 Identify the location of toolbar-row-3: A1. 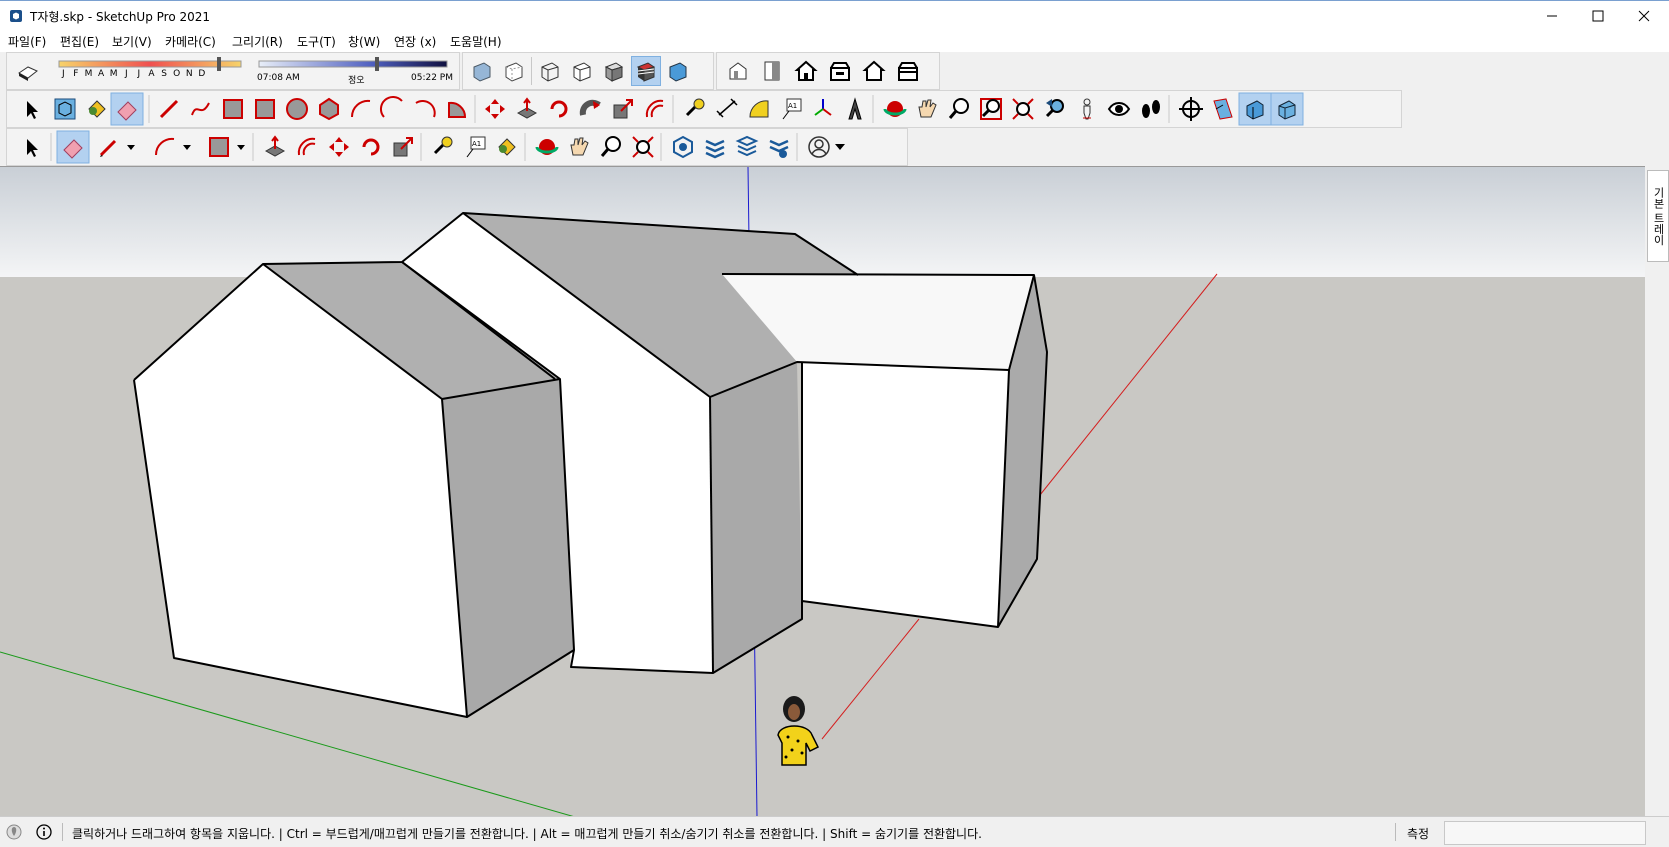
(834, 147).